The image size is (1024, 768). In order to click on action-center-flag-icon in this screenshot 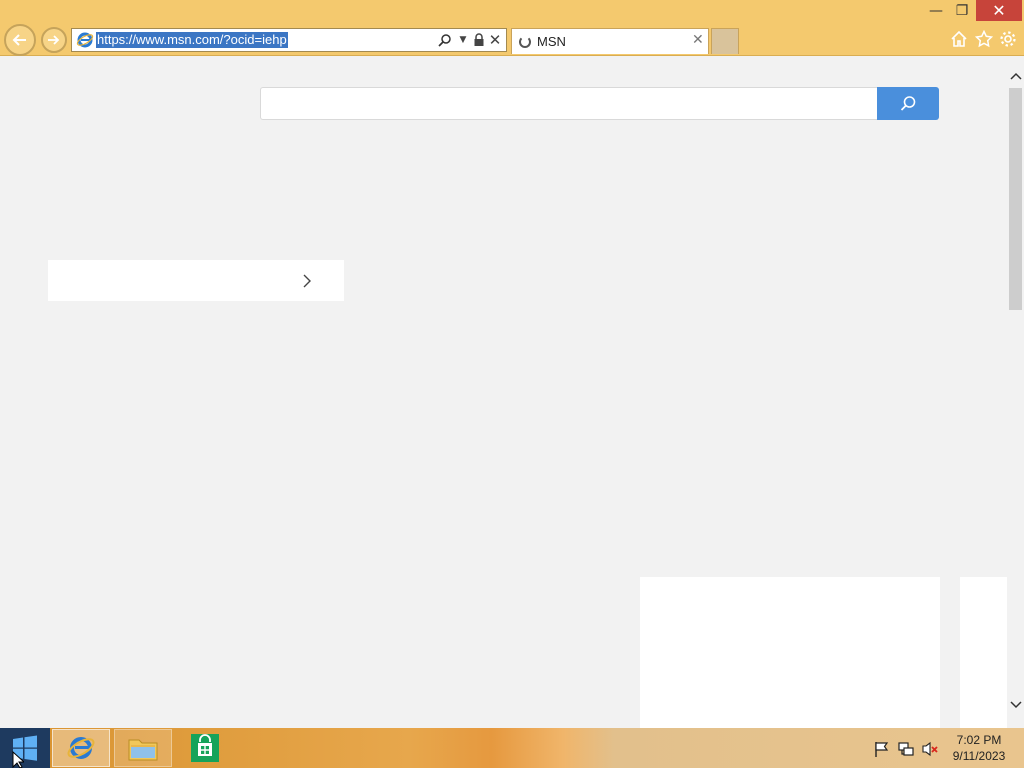, I will do `click(882, 749)`.